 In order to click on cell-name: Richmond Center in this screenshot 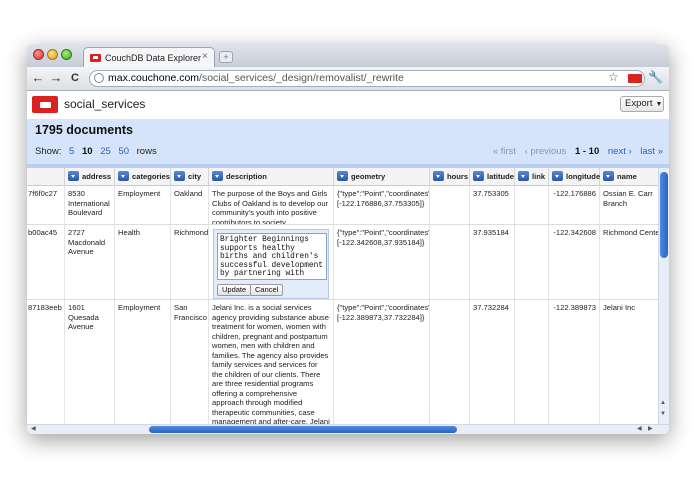, I will do `click(629, 262)`.